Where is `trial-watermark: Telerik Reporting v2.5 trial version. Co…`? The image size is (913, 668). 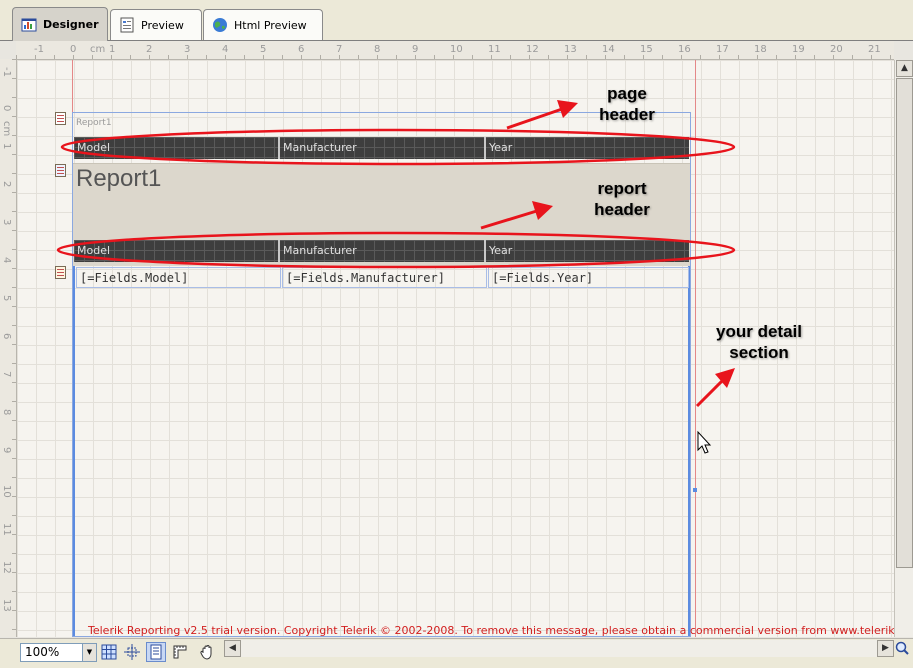 trial-watermark: Telerik Reporting v2.5 trial version. Co… is located at coordinates (500, 630).